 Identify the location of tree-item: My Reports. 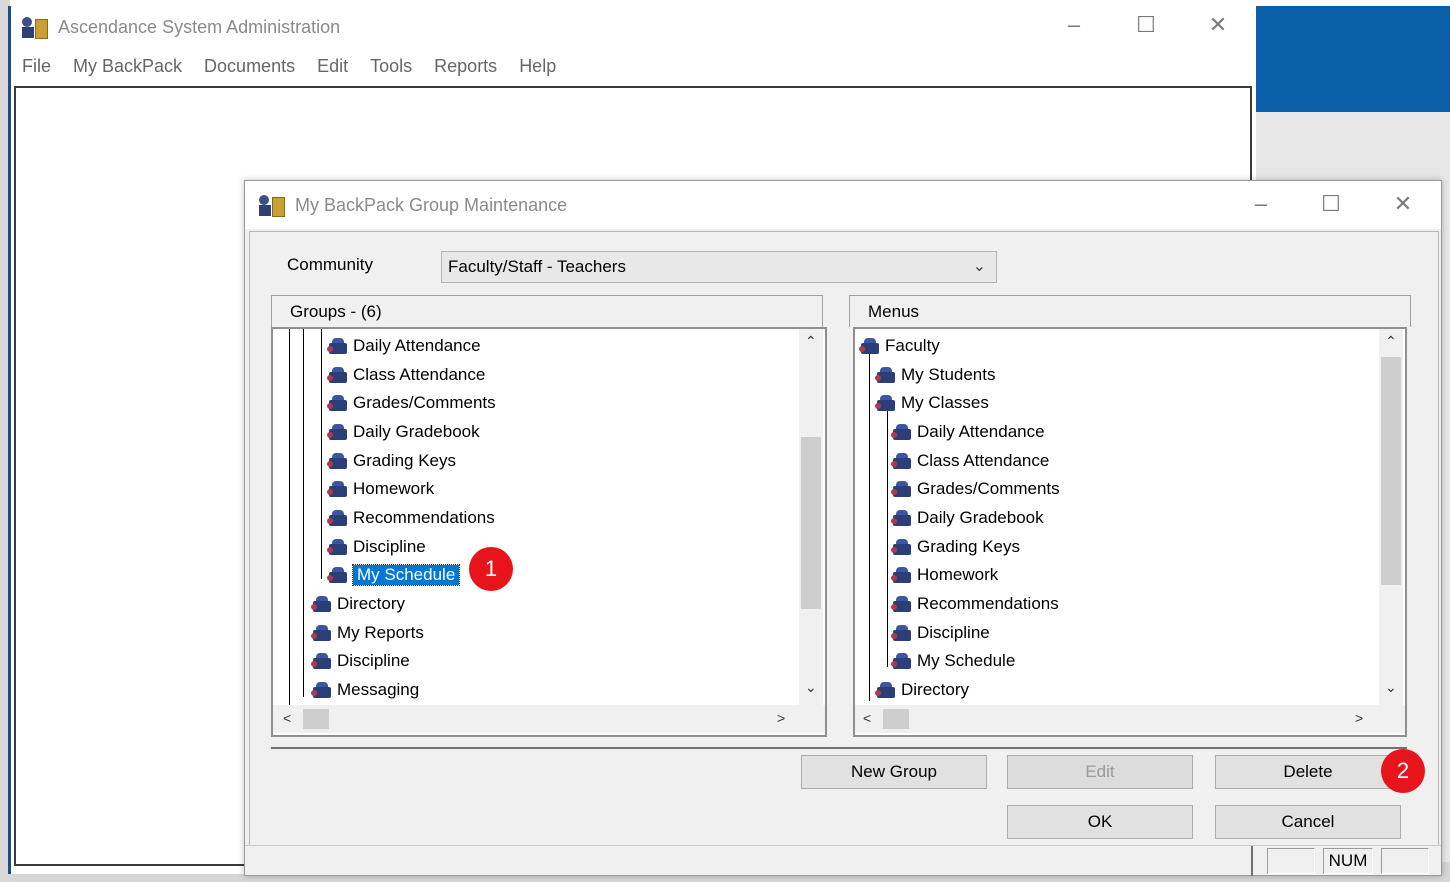
(367, 633).